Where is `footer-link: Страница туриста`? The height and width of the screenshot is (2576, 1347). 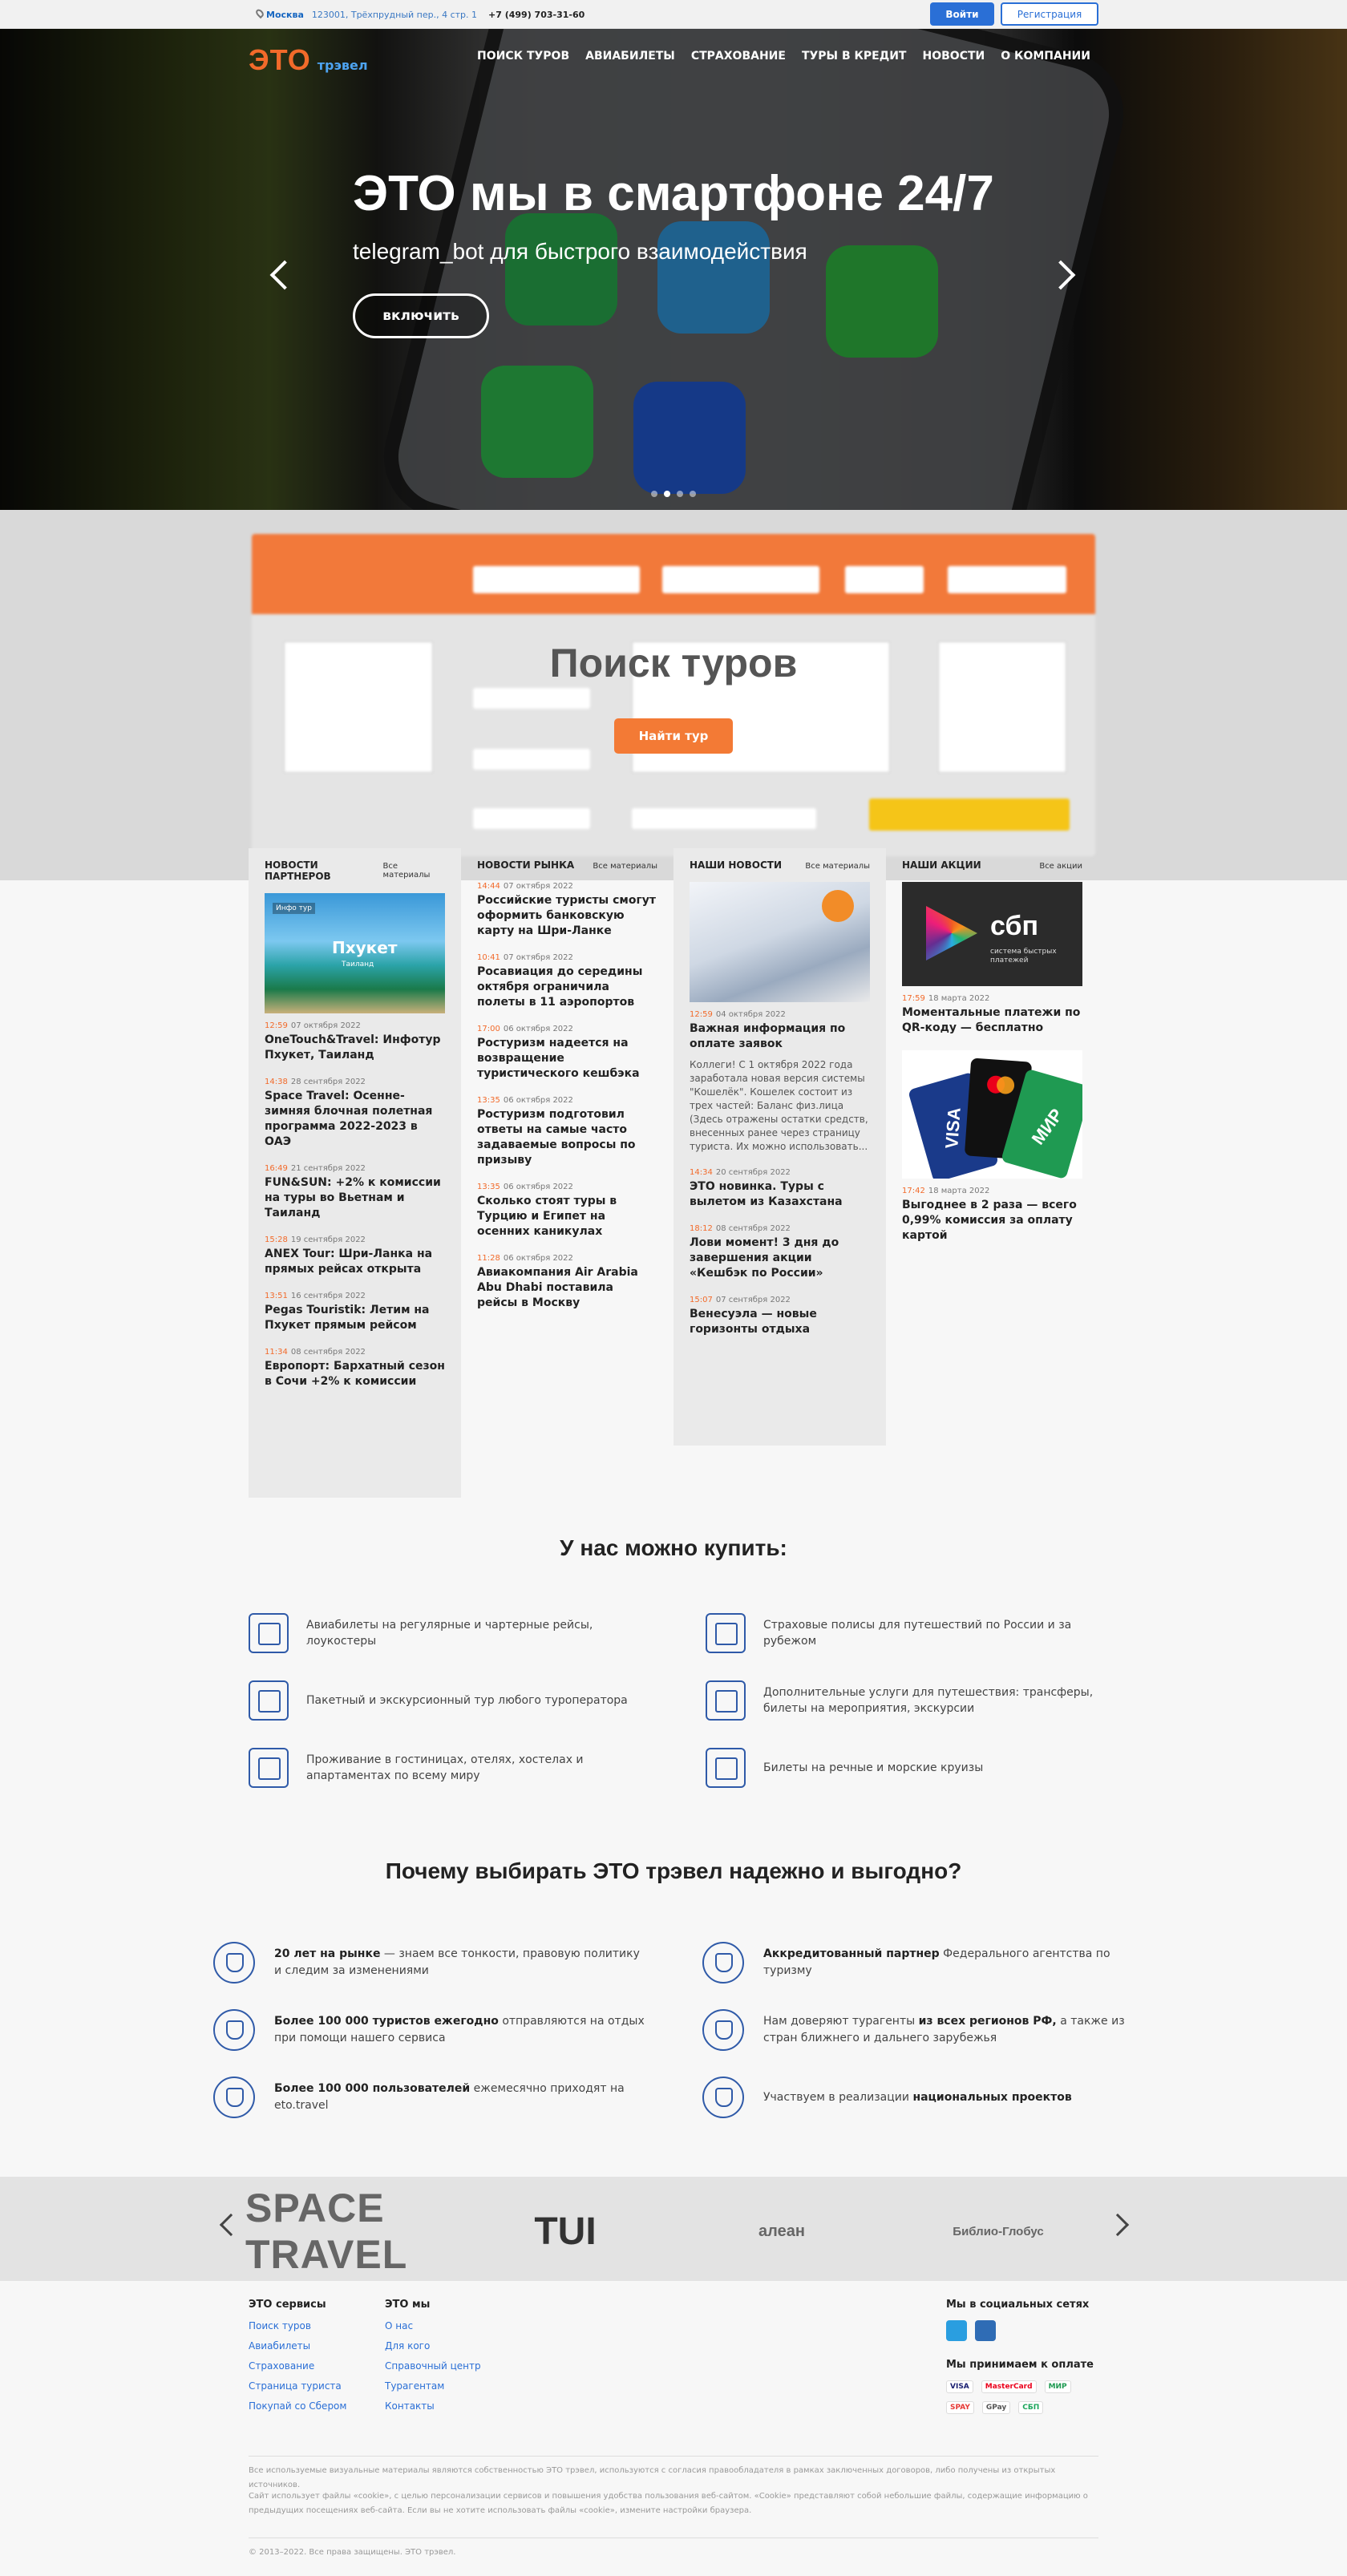
footer-link: Страница туриста is located at coordinates (298, 2386).